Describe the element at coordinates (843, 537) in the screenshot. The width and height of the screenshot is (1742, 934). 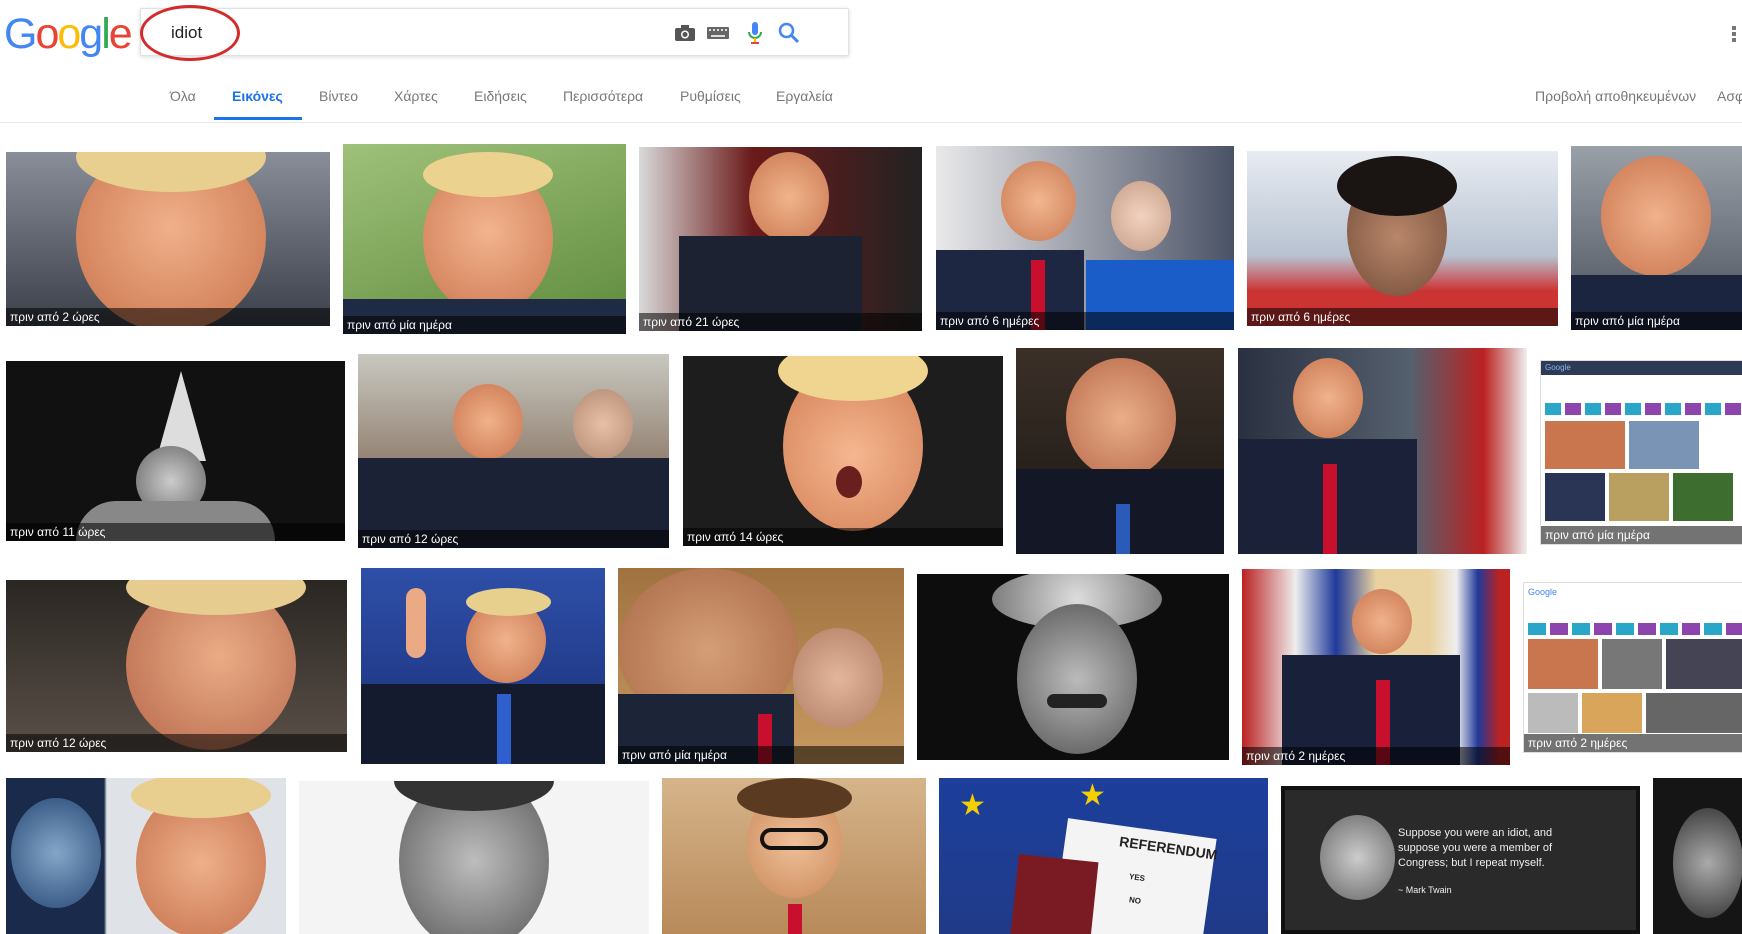
I see `image-caption: πριν από 14 ώρες` at that location.